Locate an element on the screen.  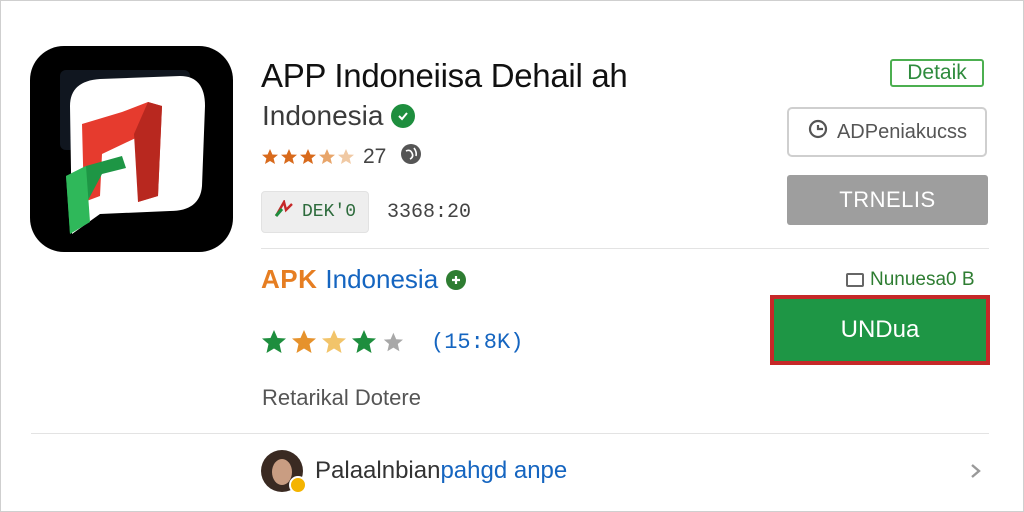
review-item: Palaalnbianpahgd anpe is located at coordinates (414, 472).